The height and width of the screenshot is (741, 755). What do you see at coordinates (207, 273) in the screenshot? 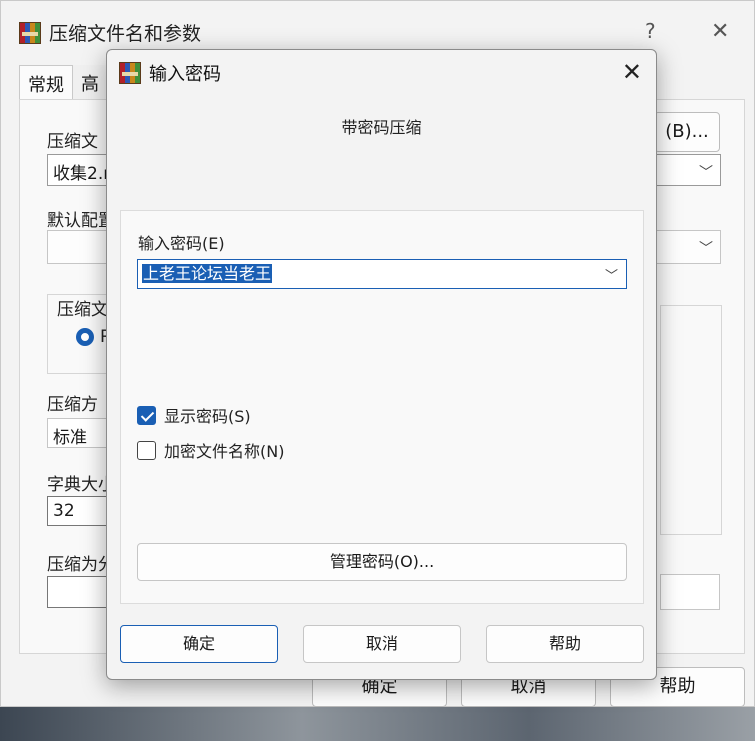
I see `password-input: 上老王论坛当老王` at bounding box center [207, 273].